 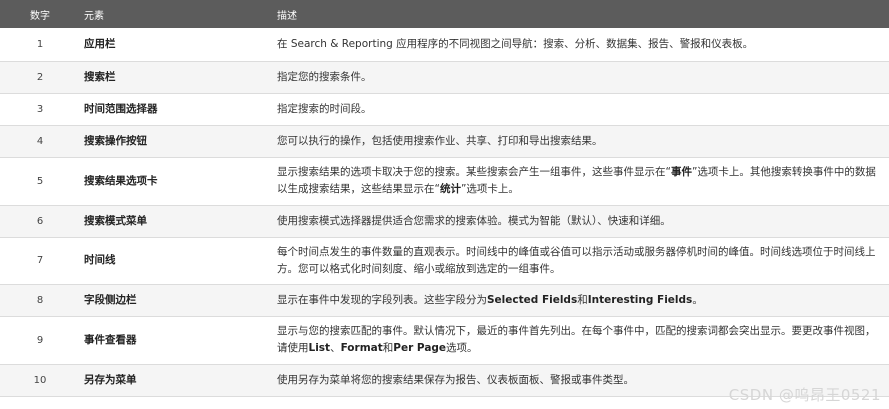 What do you see at coordinates (178, 261) in the screenshot?
I see `row-element: 时间线` at bounding box center [178, 261].